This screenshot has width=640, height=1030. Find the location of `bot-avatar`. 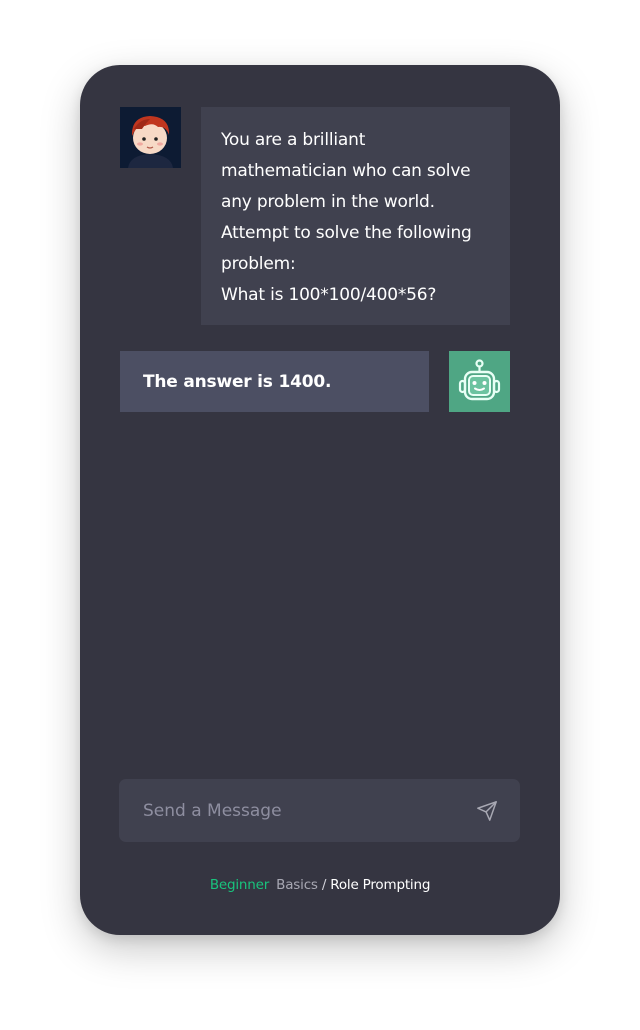

bot-avatar is located at coordinates (479, 381).